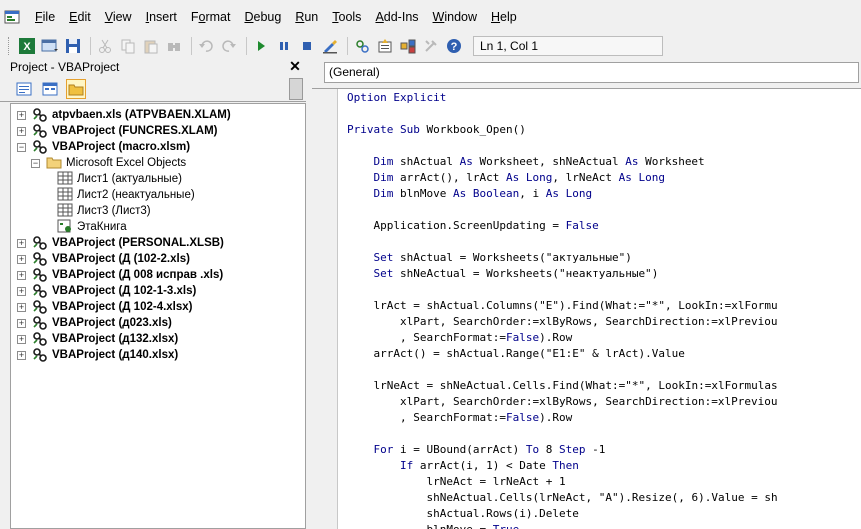  What do you see at coordinates (105, 307) in the screenshot?
I see `tree-node-project: + VBAProject (Д 102-4.xlsx)` at bounding box center [105, 307].